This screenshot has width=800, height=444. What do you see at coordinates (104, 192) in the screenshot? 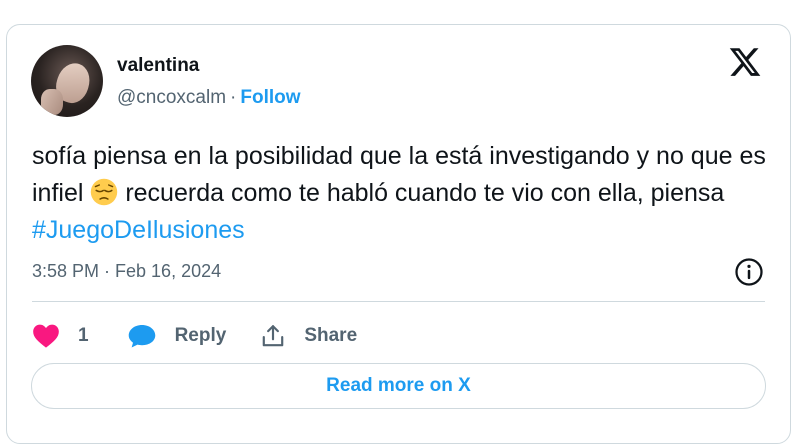
I see `pensive-emoji` at bounding box center [104, 192].